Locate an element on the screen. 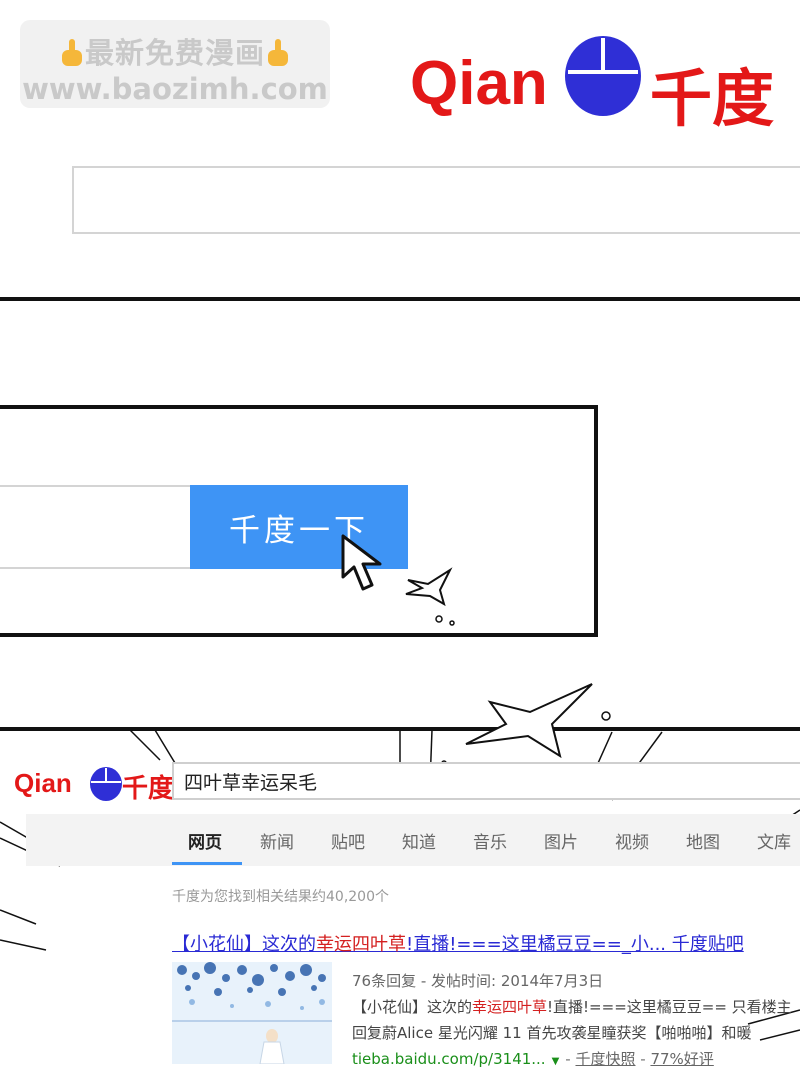 The height and width of the screenshot is (1080, 800). result-snippet: 回复蔚Alice 星光闪耀 11 首先攻袭星瞳获奖【啪啪啪】和暖 is located at coordinates (552, 1033).